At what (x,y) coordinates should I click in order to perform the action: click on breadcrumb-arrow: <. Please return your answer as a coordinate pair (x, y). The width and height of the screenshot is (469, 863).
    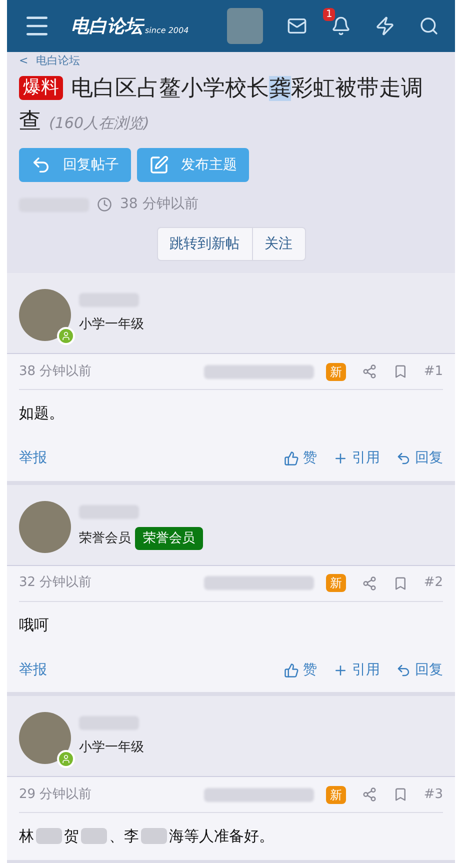
    Looking at the image, I should click on (23, 61).